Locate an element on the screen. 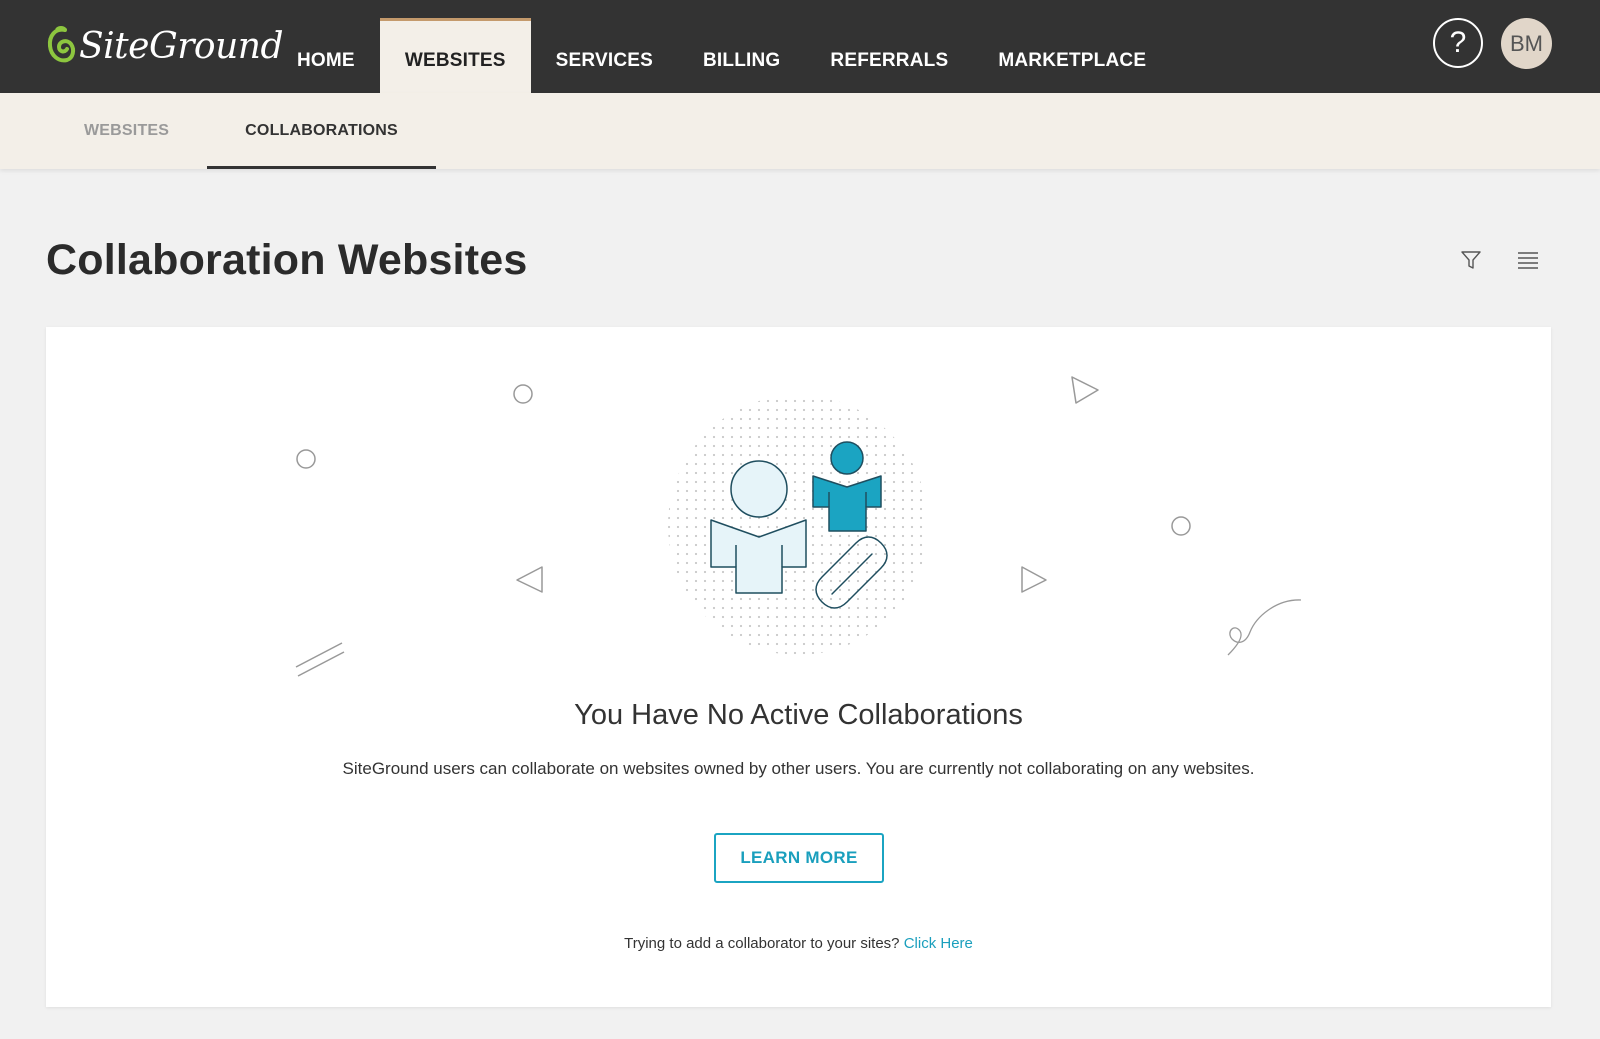  click-here-link: Click Here is located at coordinates (938, 943).